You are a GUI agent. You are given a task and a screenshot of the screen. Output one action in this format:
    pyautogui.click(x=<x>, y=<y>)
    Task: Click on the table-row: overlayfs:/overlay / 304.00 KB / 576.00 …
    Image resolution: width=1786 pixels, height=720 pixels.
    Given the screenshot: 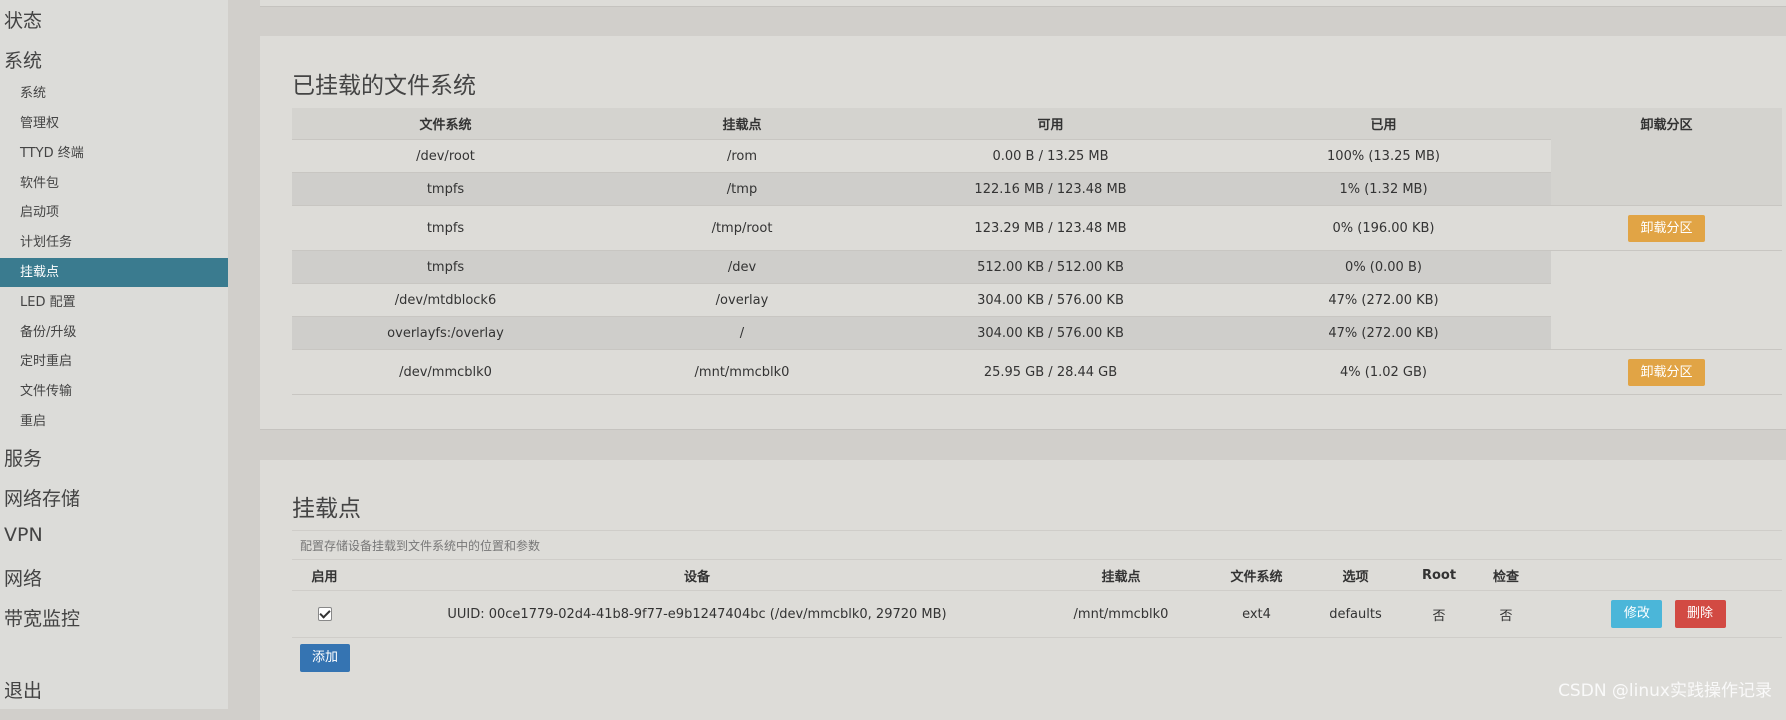 What is the action you would take?
    pyautogui.click(x=1037, y=333)
    